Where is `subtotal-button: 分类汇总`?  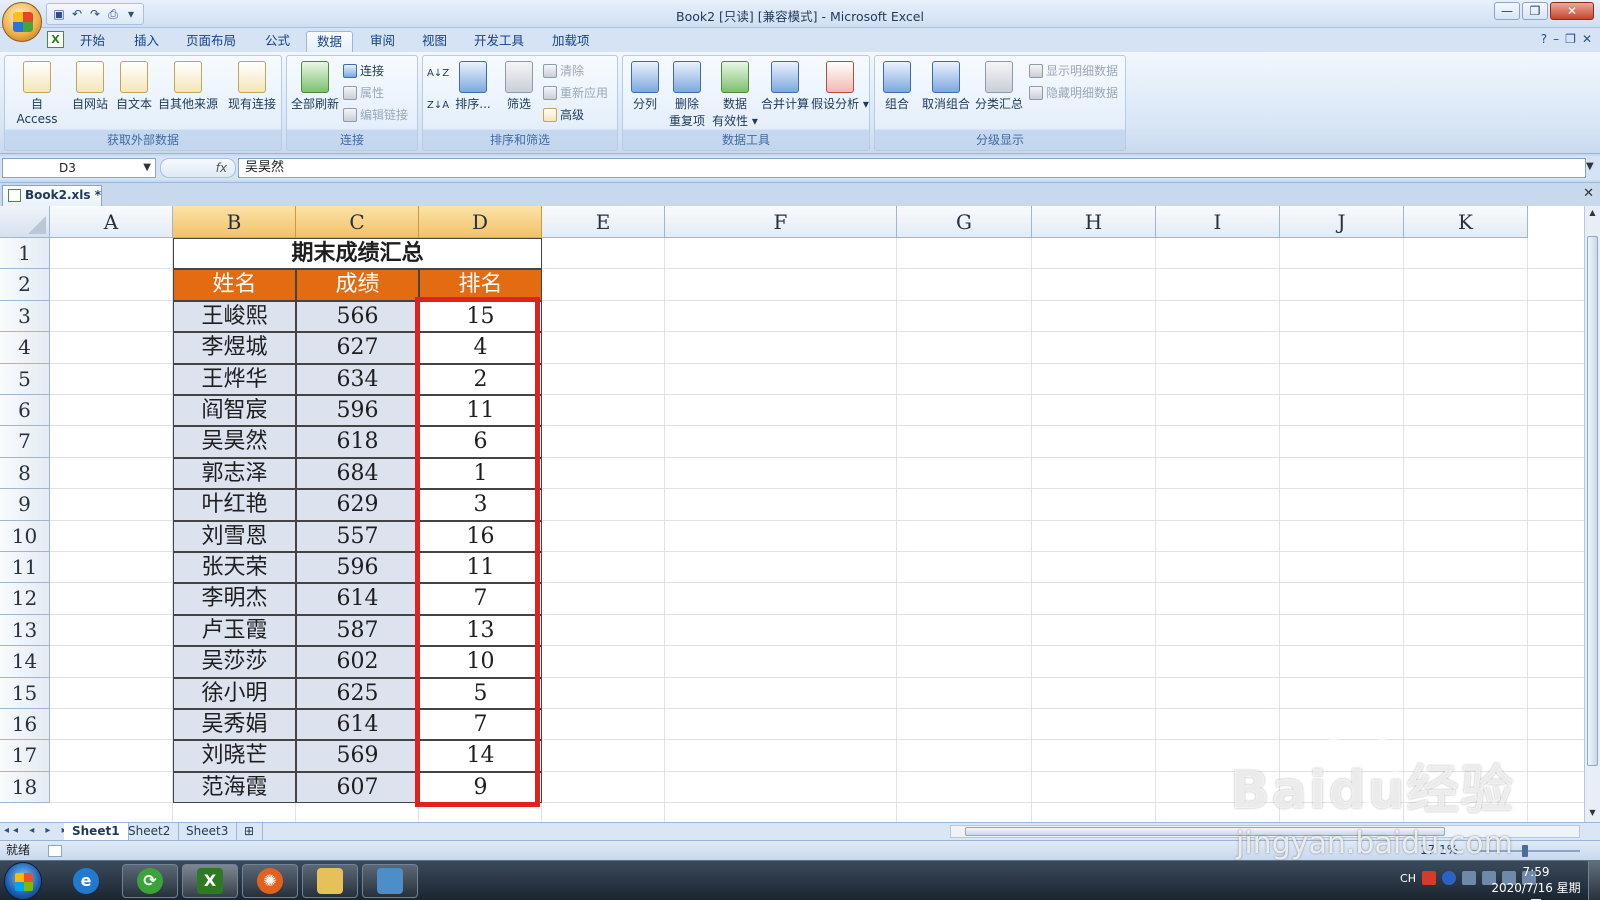 subtotal-button: 分类汇总 is located at coordinates (999, 86).